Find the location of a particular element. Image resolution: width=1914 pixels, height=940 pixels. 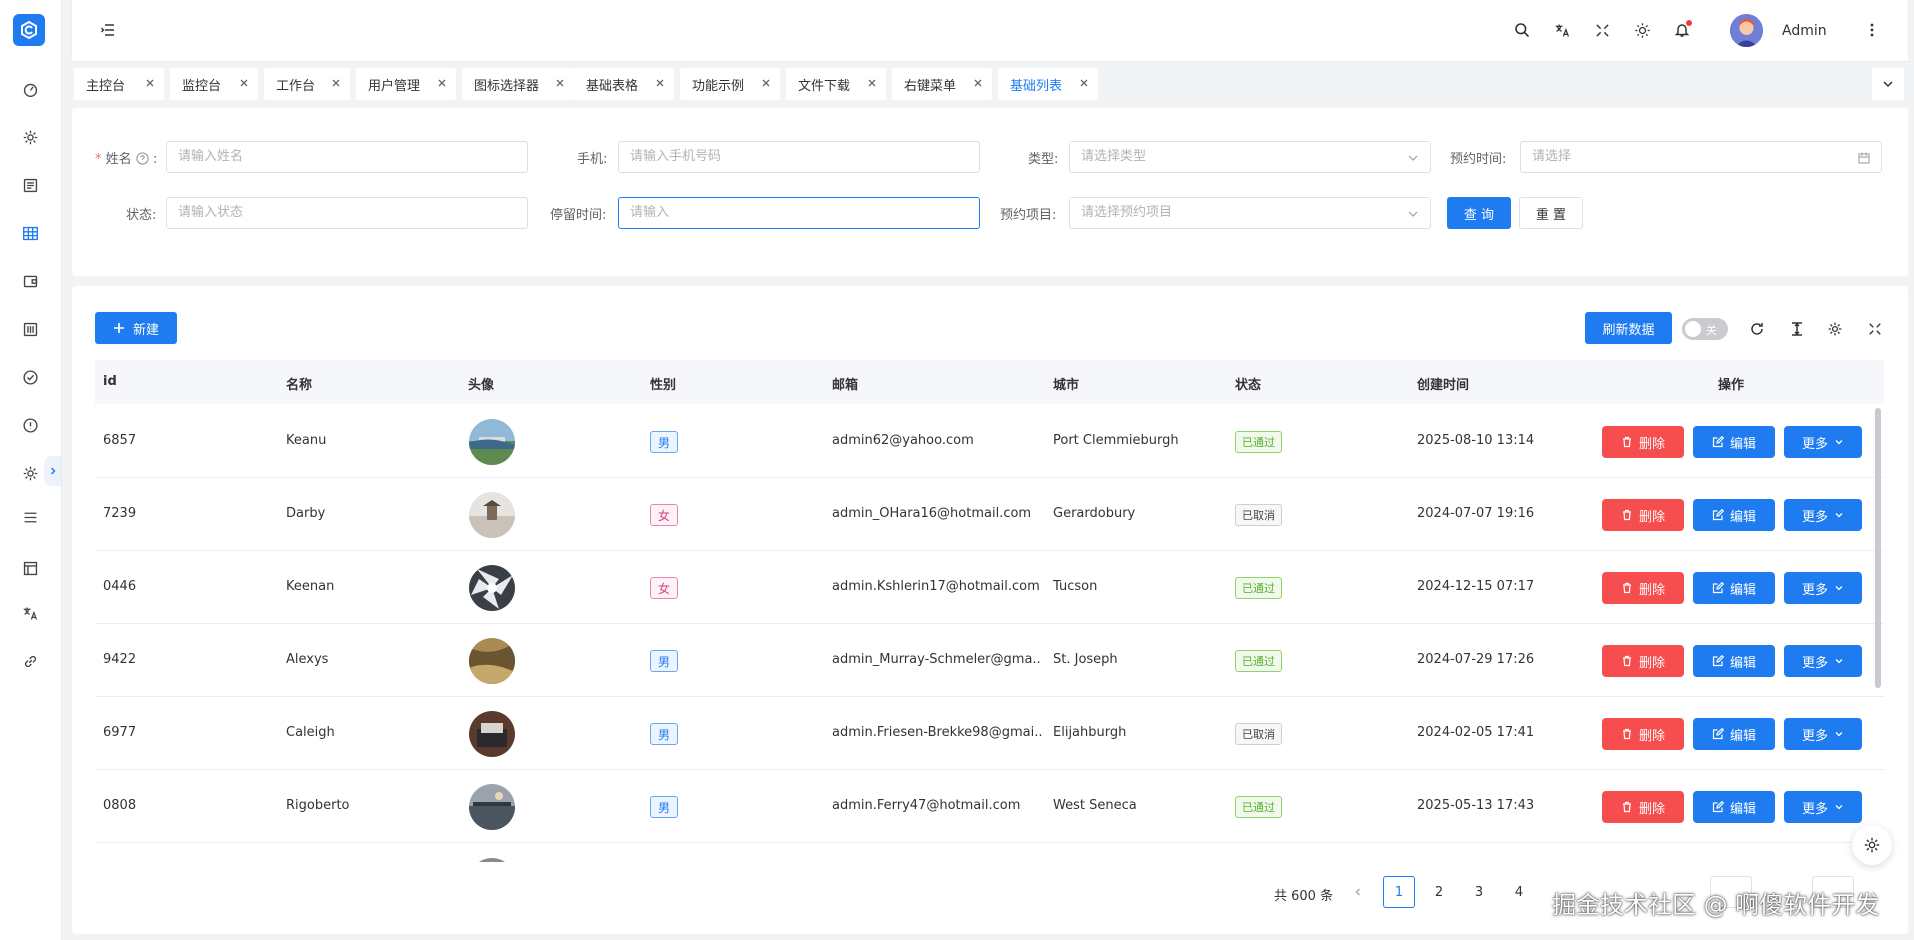

column-header: 名称 is located at coordinates (299, 383).